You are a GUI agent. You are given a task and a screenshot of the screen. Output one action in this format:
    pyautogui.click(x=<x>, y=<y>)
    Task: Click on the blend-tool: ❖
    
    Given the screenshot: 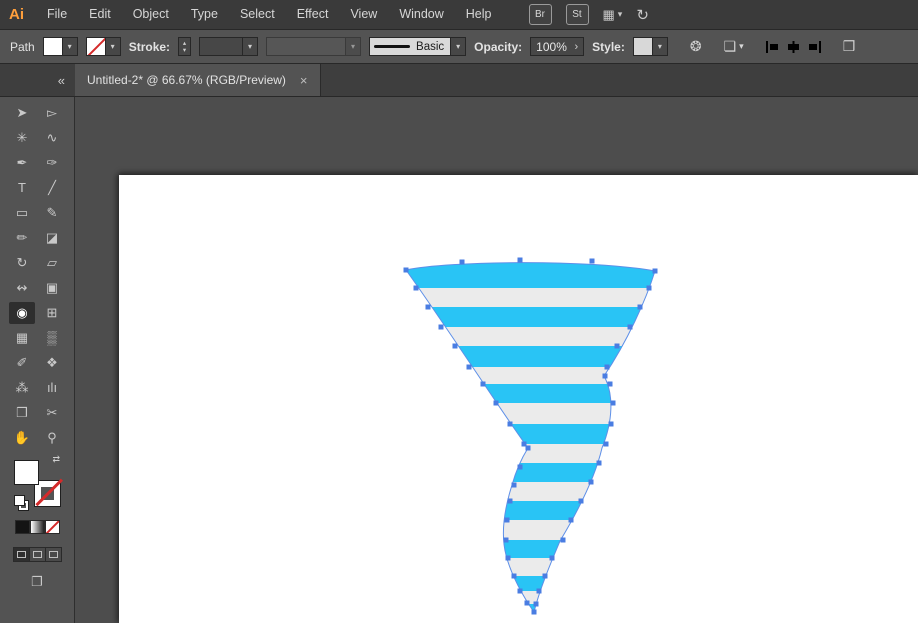 What is the action you would take?
    pyautogui.click(x=52, y=363)
    